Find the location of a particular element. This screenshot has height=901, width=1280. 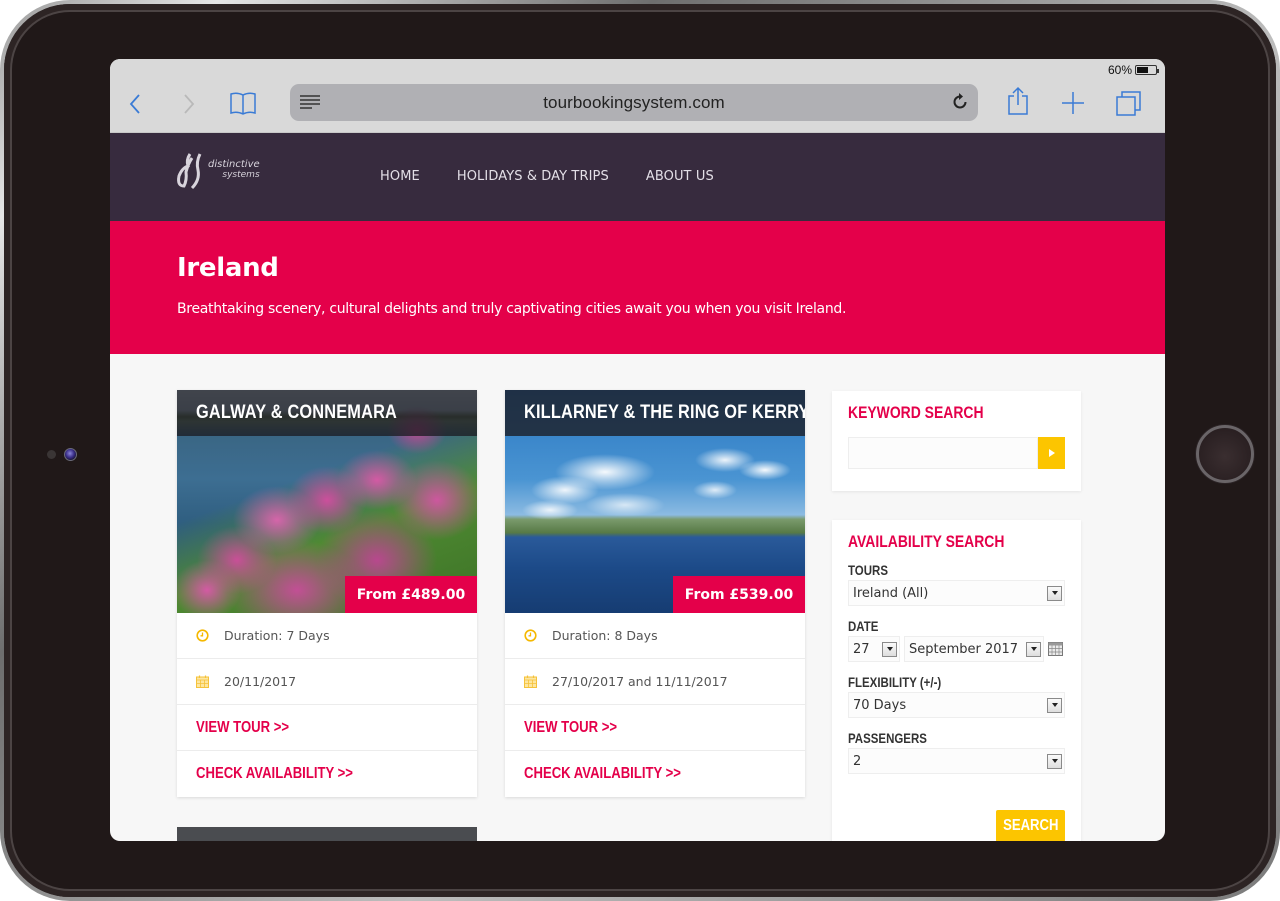

tabs-icon is located at coordinates (1128, 103).